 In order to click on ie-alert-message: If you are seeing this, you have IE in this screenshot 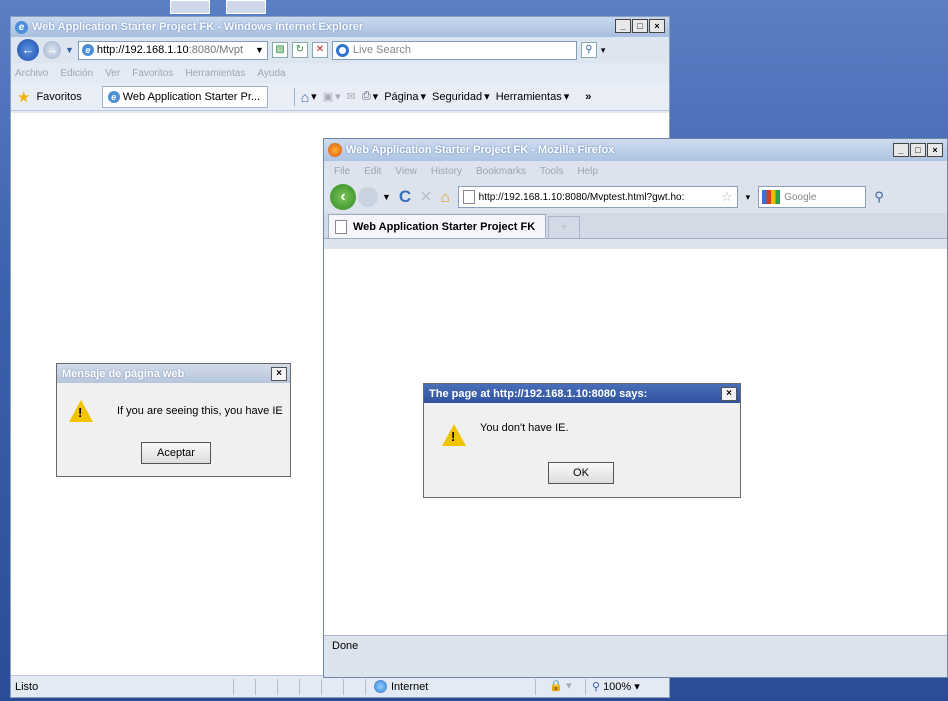, I will do `click(200, 411)`.